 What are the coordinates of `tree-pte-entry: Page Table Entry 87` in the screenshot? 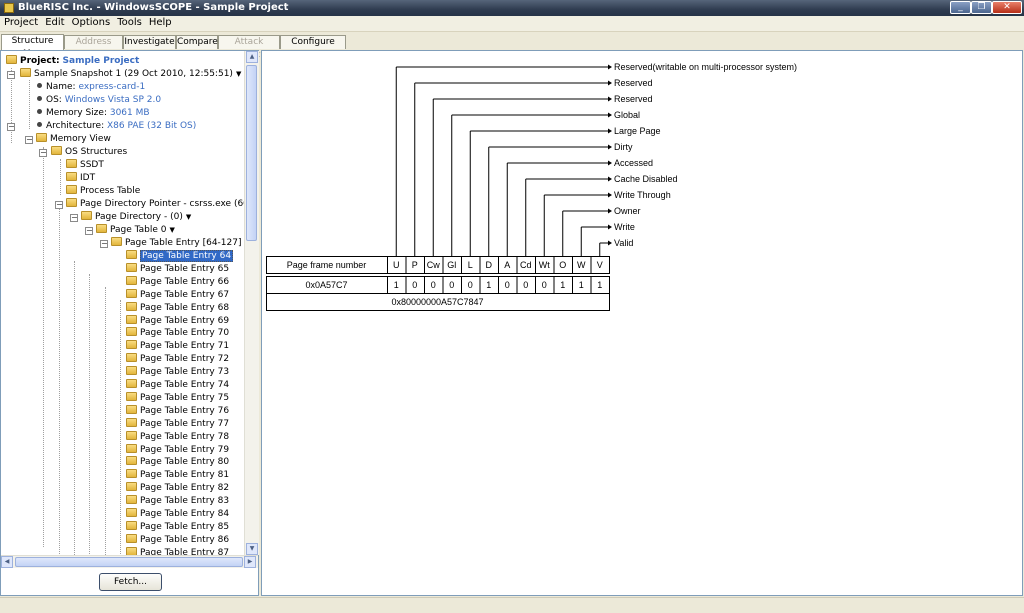 It's located at (177, 550).